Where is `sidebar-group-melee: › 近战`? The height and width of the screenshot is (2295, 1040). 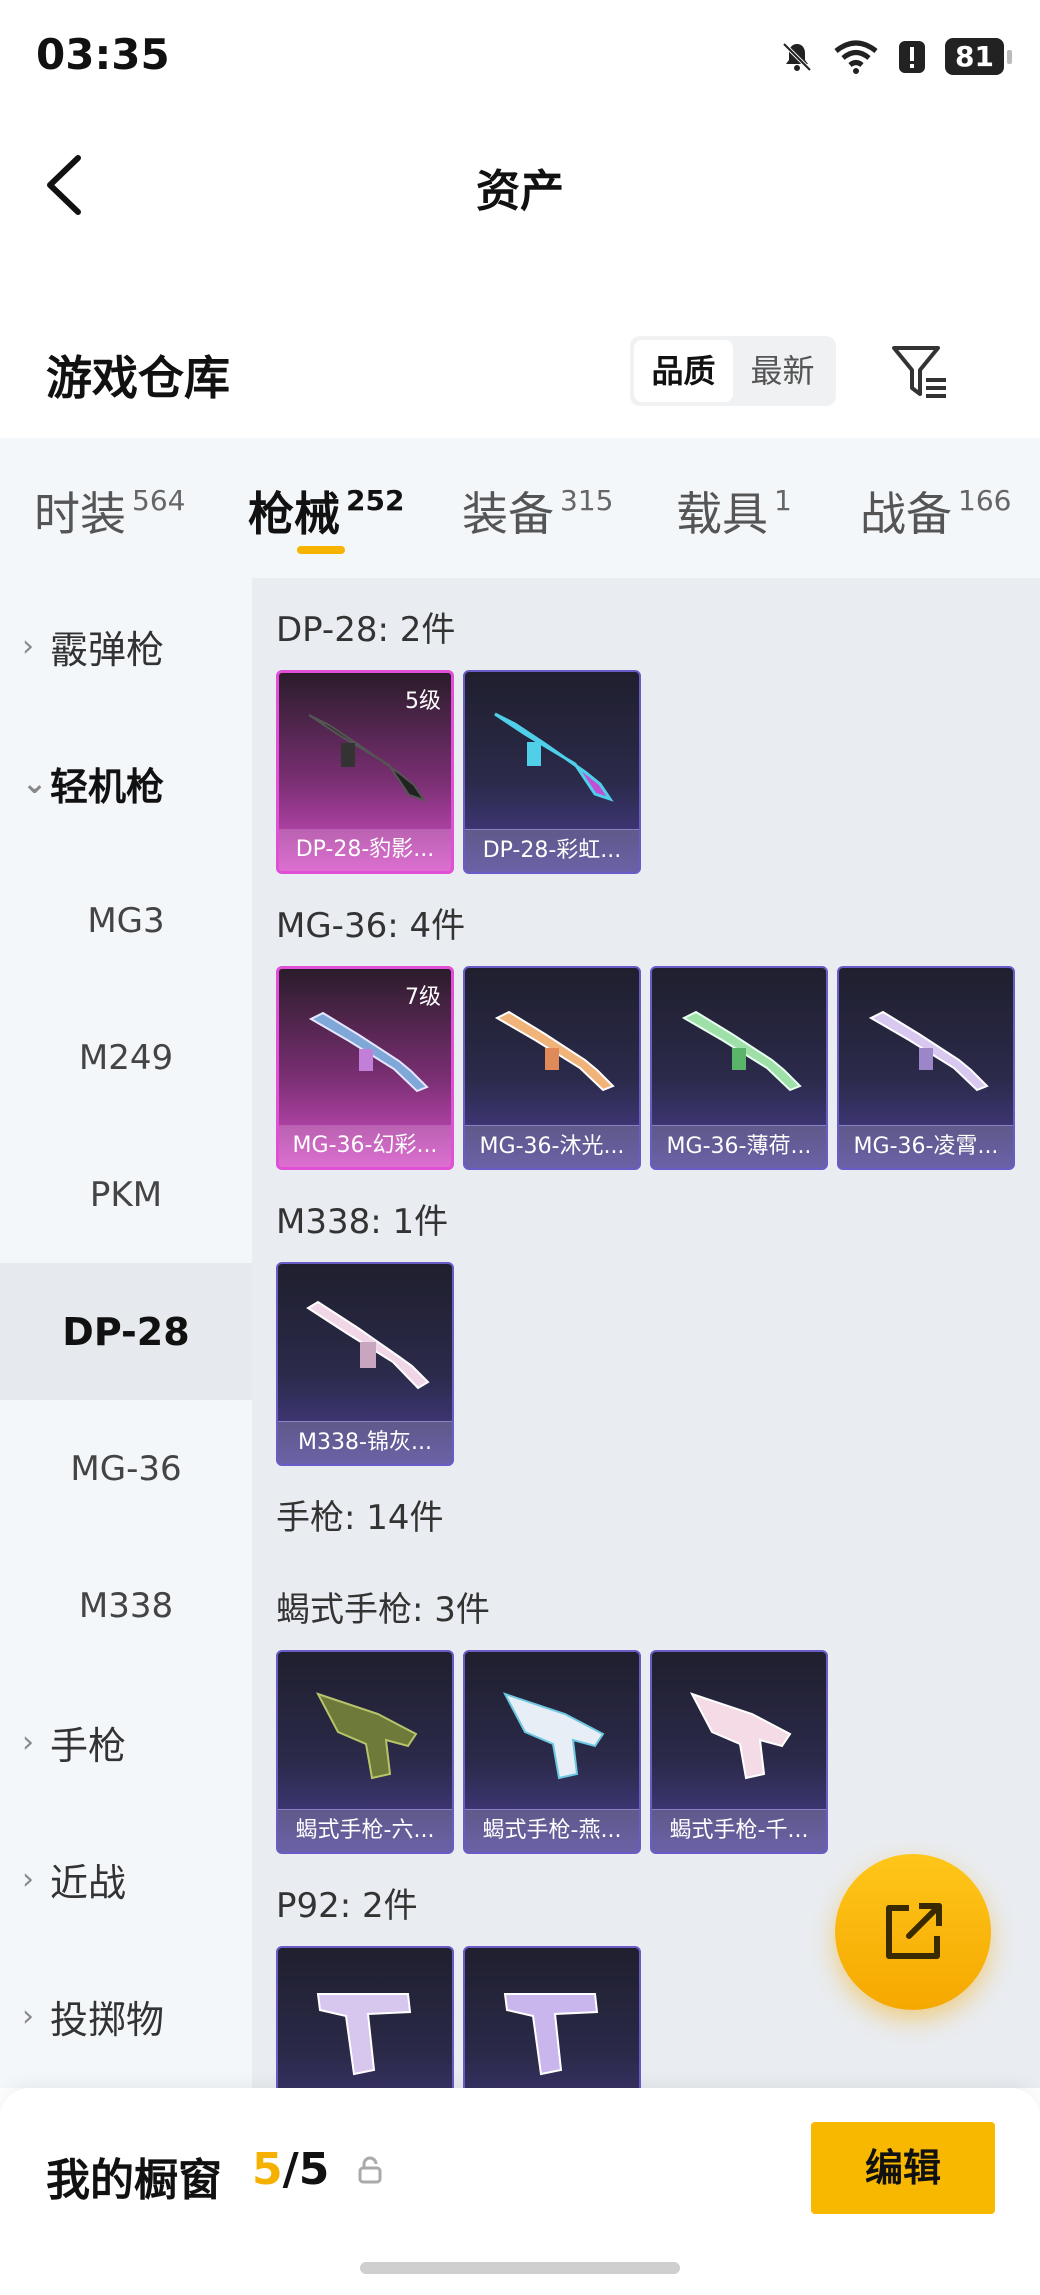 sidebar-group-melee: › 近战 is located at coordinates (126, 1879).